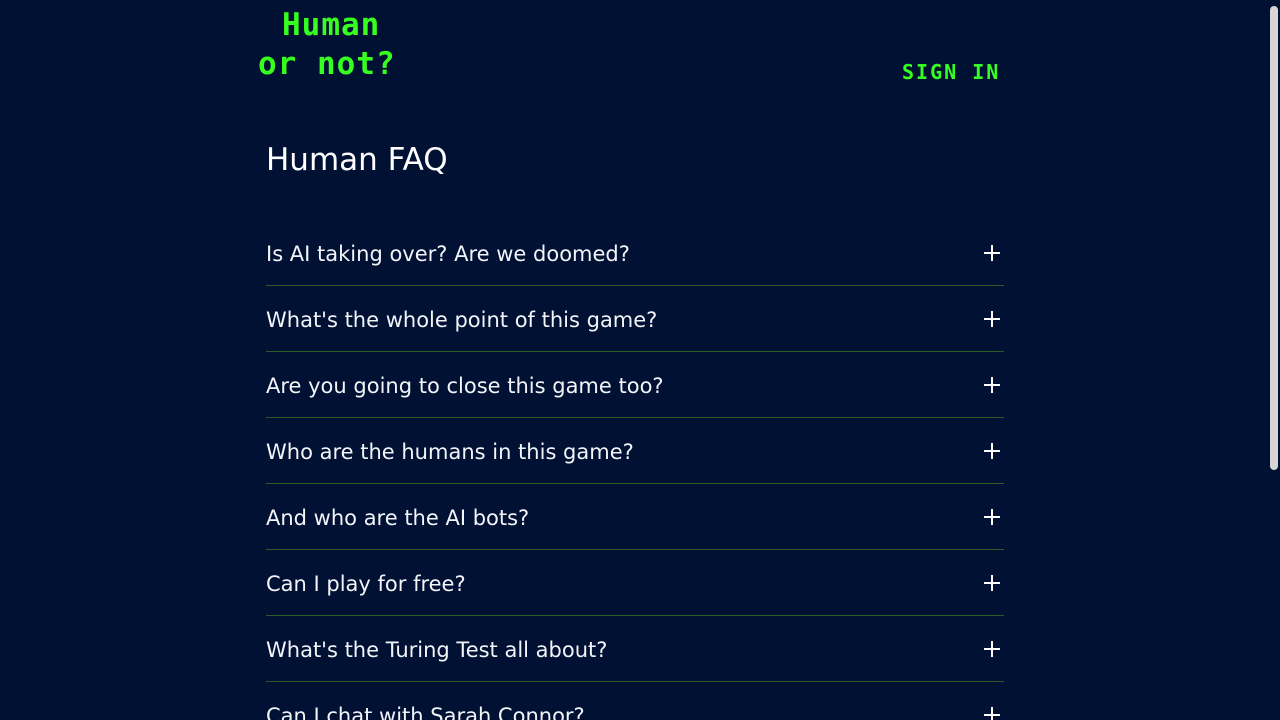  Describe the element at coordinates (437, 649) in the screenshot. I see `faq-question: What's the Turing Test all about?` at that location.